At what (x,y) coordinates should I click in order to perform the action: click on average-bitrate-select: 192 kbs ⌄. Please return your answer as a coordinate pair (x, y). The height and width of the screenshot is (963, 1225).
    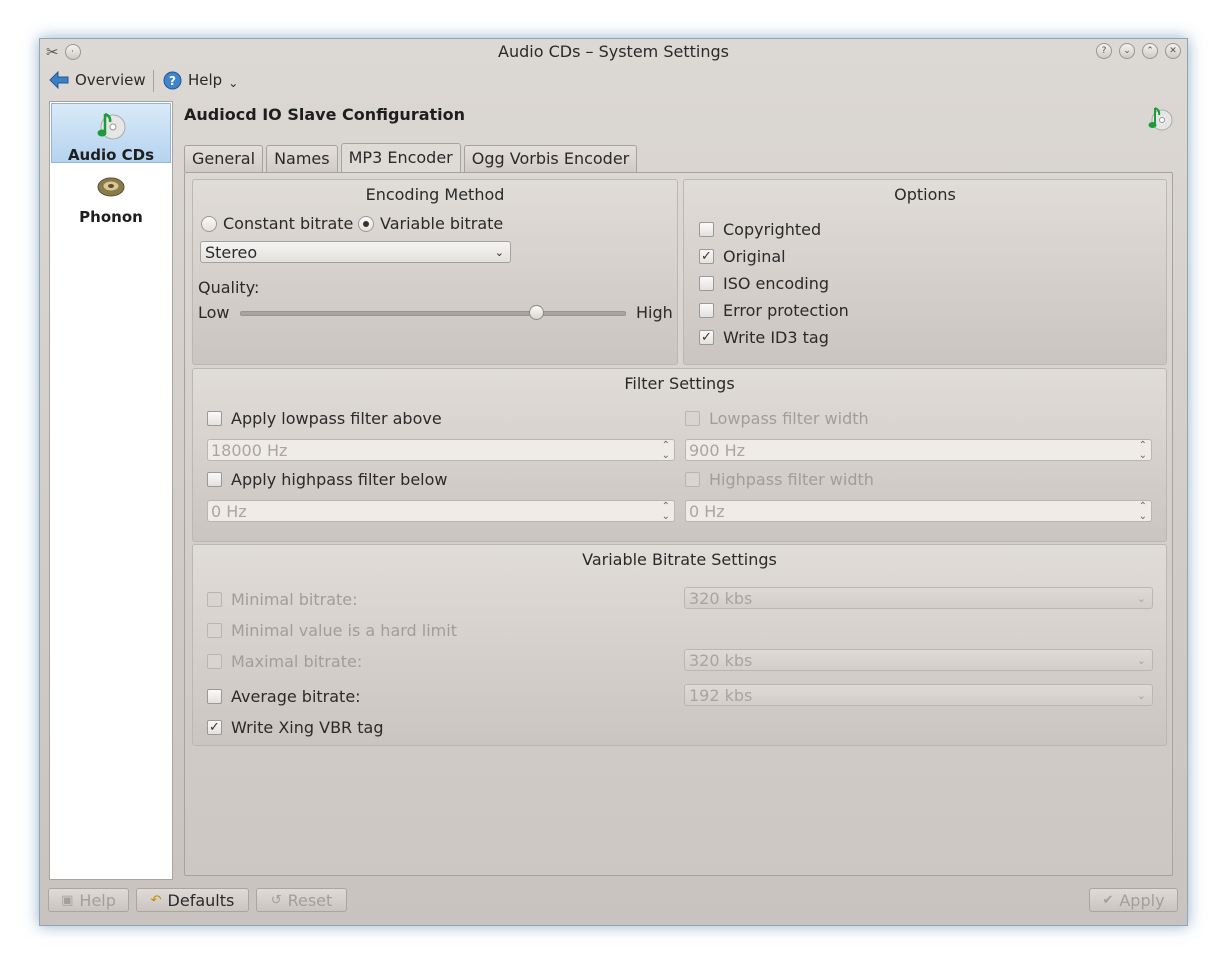
    Looking at the image, I should click on (918, 695).